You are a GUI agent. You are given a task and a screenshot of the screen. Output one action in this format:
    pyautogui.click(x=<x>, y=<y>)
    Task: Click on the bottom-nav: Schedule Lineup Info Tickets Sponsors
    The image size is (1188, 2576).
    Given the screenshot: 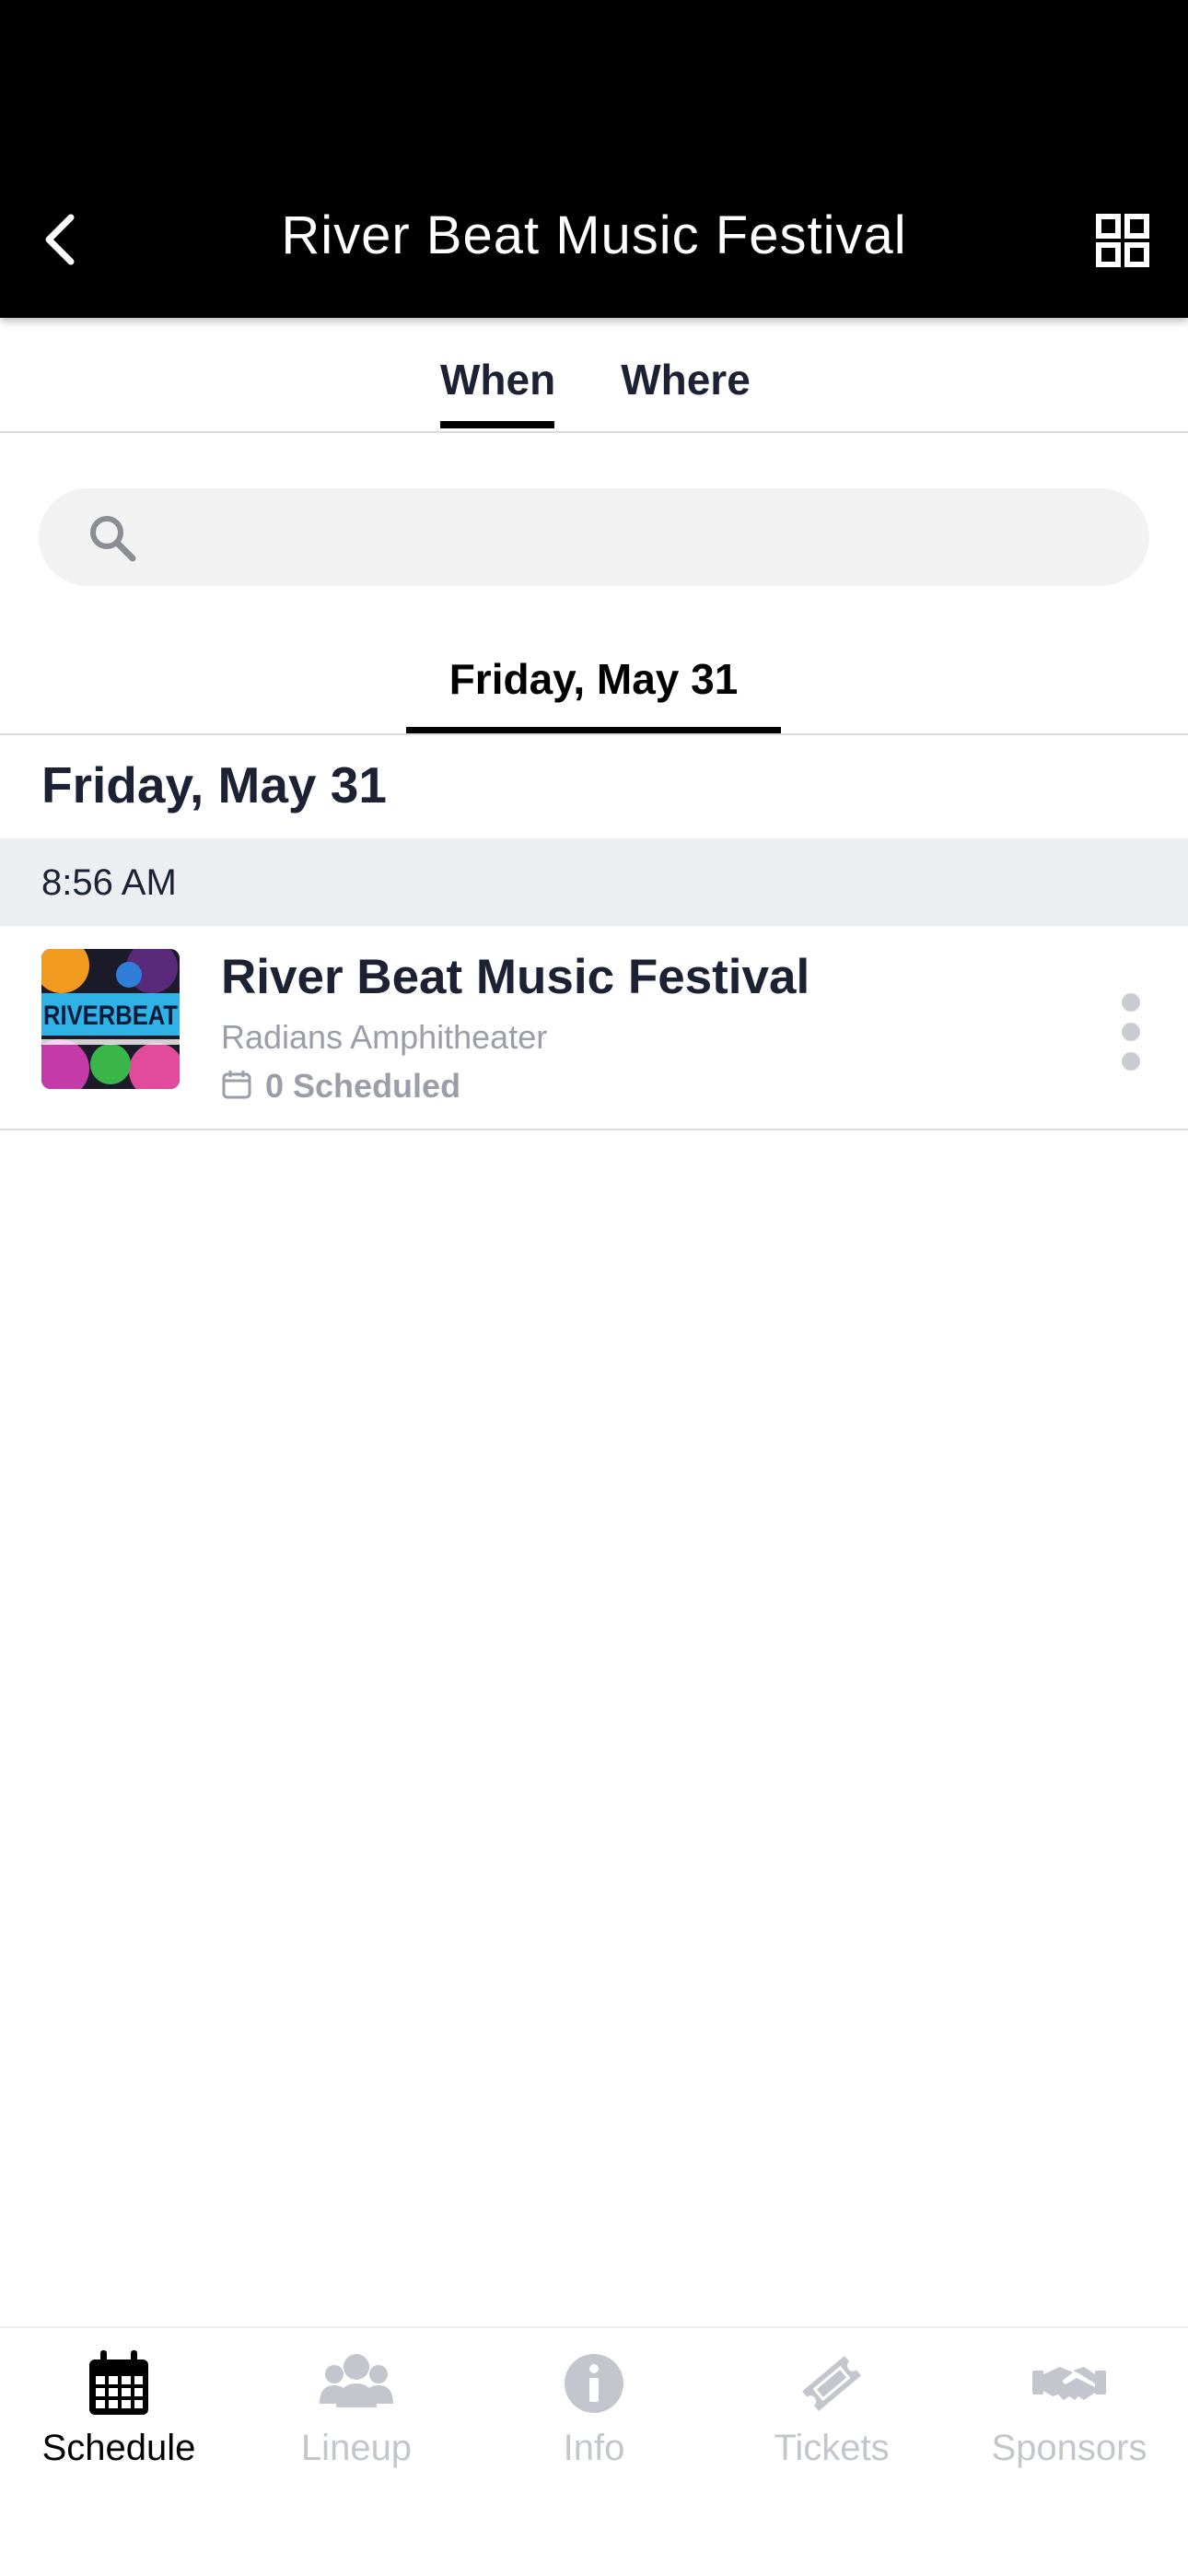 What is the action you would take?
    pyautogui.click(x=594, y=2451)
    